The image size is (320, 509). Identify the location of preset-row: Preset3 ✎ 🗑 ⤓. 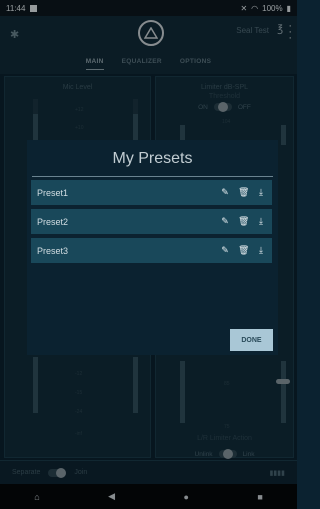
(151, 250).